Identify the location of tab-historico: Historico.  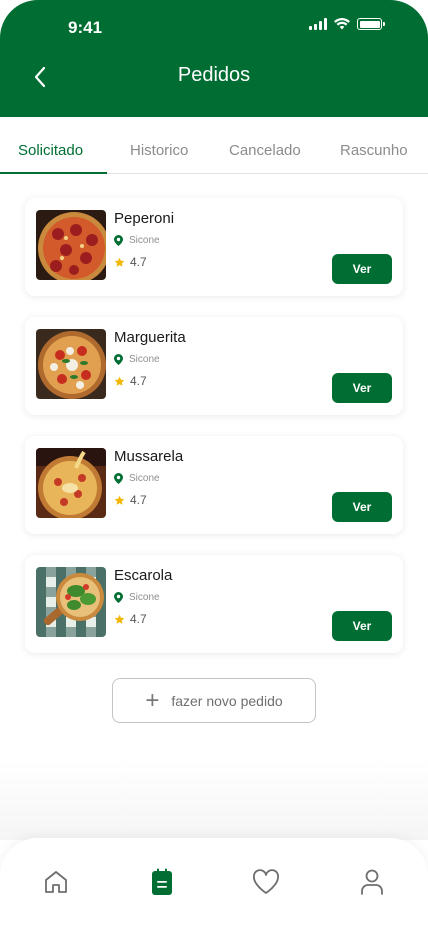
(159, 150).